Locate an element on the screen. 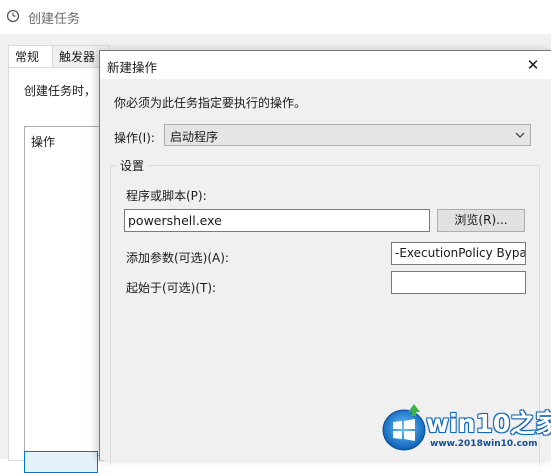 The width and height of the screenshot is (551, 473). actions-list: 操作 is located at coordinates (62, 291).